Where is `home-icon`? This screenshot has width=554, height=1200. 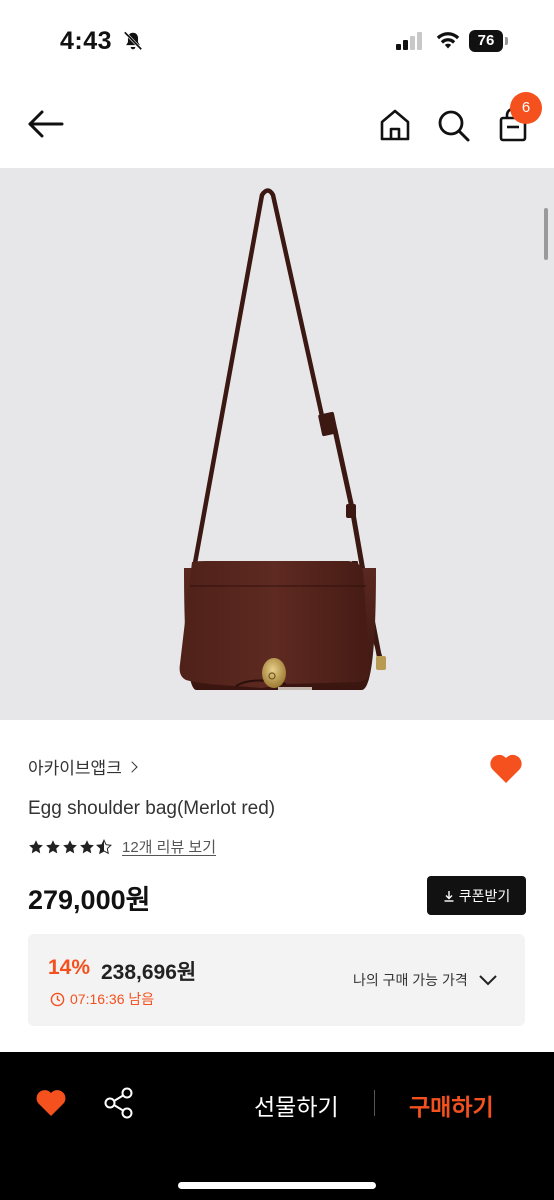 home-icon is located at coordinates (395, 125).